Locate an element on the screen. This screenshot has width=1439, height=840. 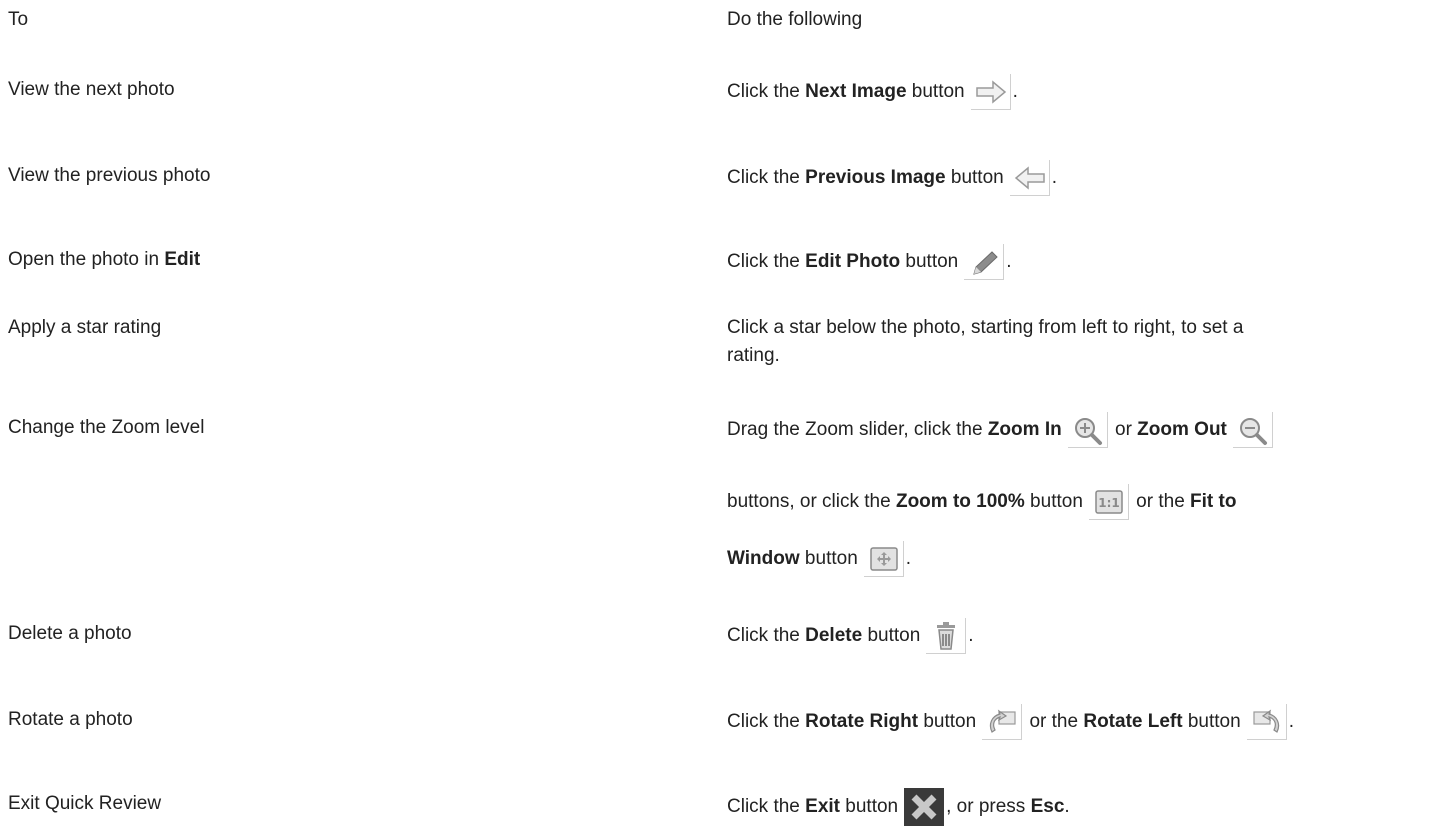
zoom-in-icon is located at coordinates (1087, 430).